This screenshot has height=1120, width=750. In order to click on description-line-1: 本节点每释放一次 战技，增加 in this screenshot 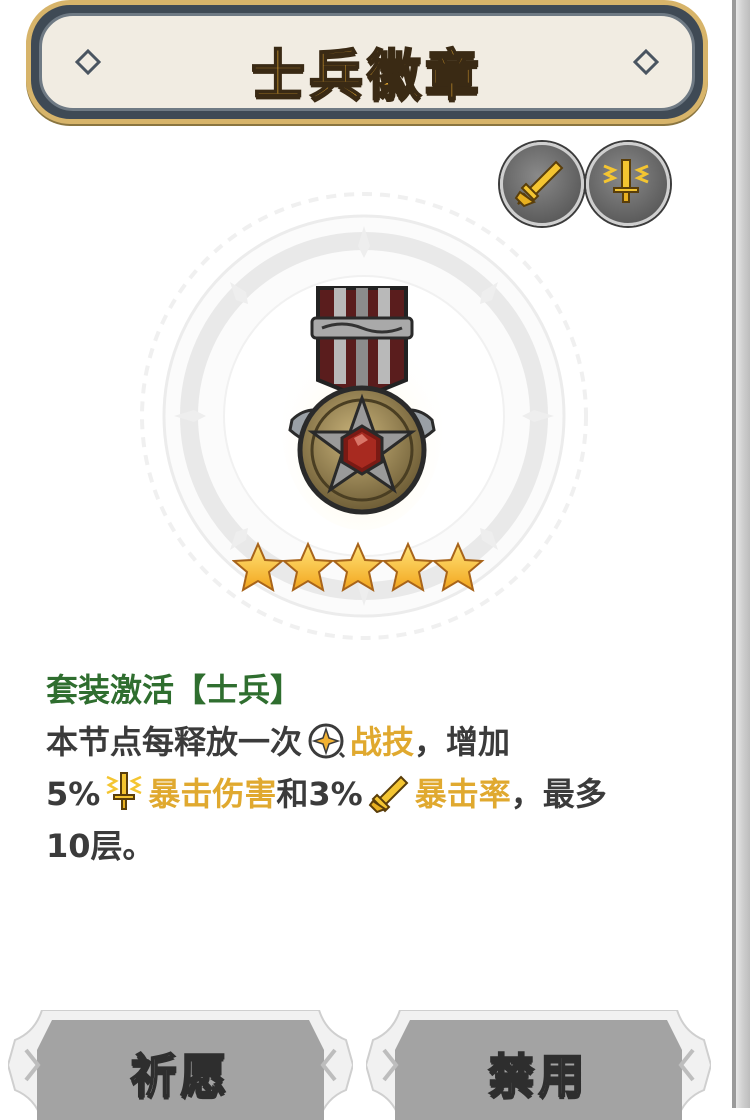, I will do `click(371, 742)`.